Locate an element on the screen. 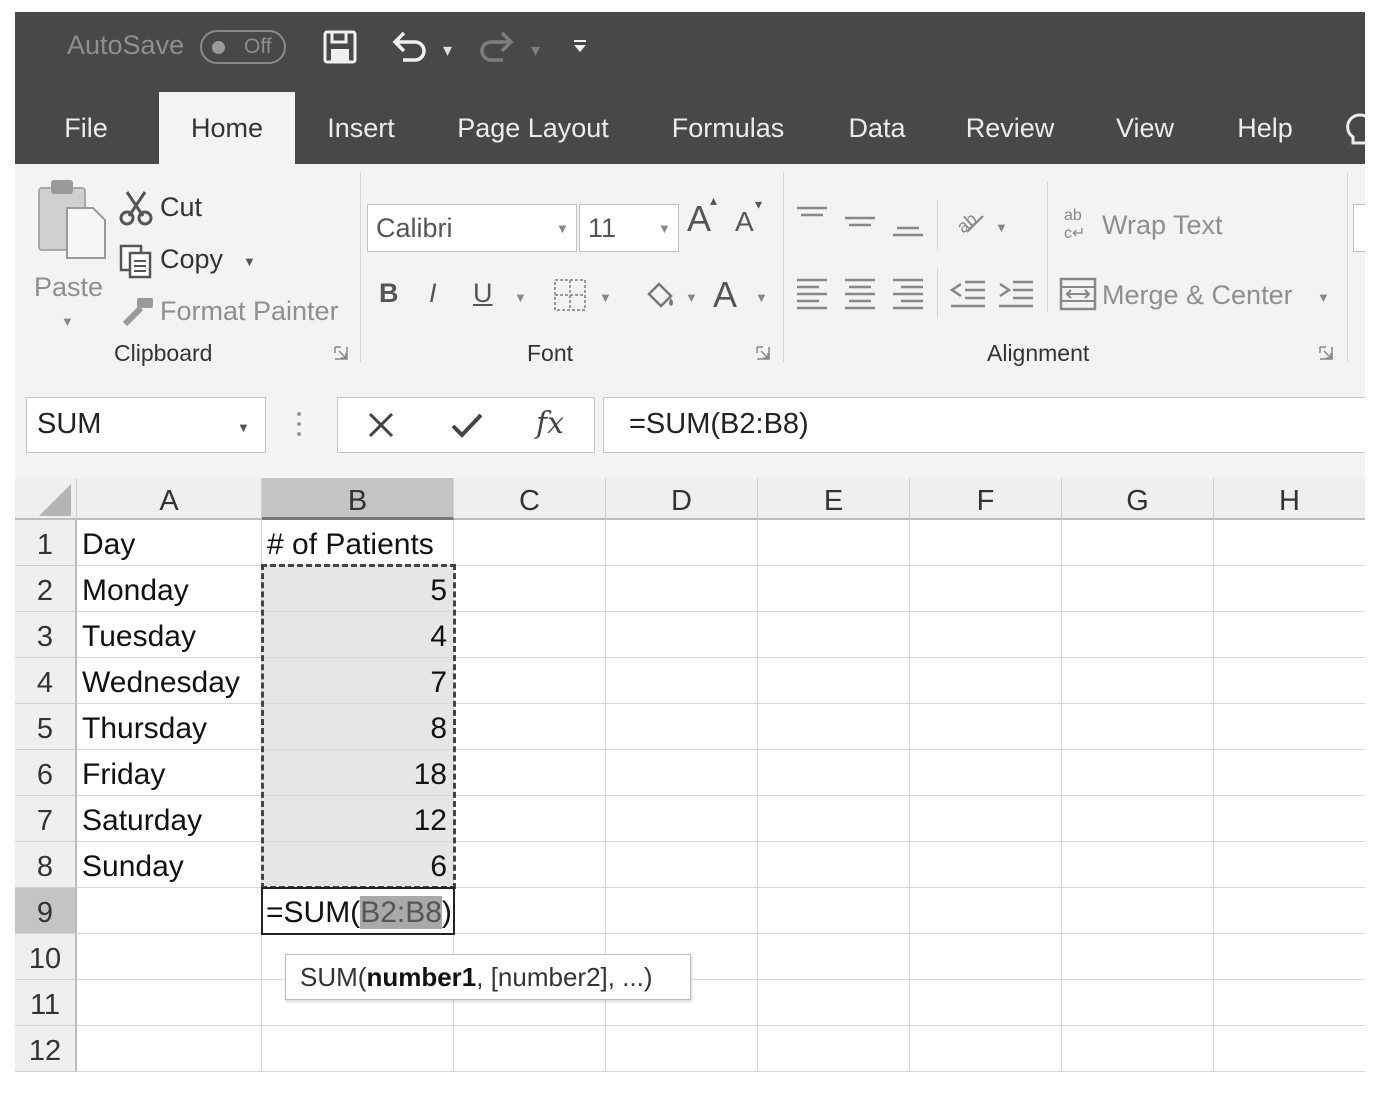 This screenshot has height=1100, width=1376. cell-e2 is located at coordinates (834, 589).